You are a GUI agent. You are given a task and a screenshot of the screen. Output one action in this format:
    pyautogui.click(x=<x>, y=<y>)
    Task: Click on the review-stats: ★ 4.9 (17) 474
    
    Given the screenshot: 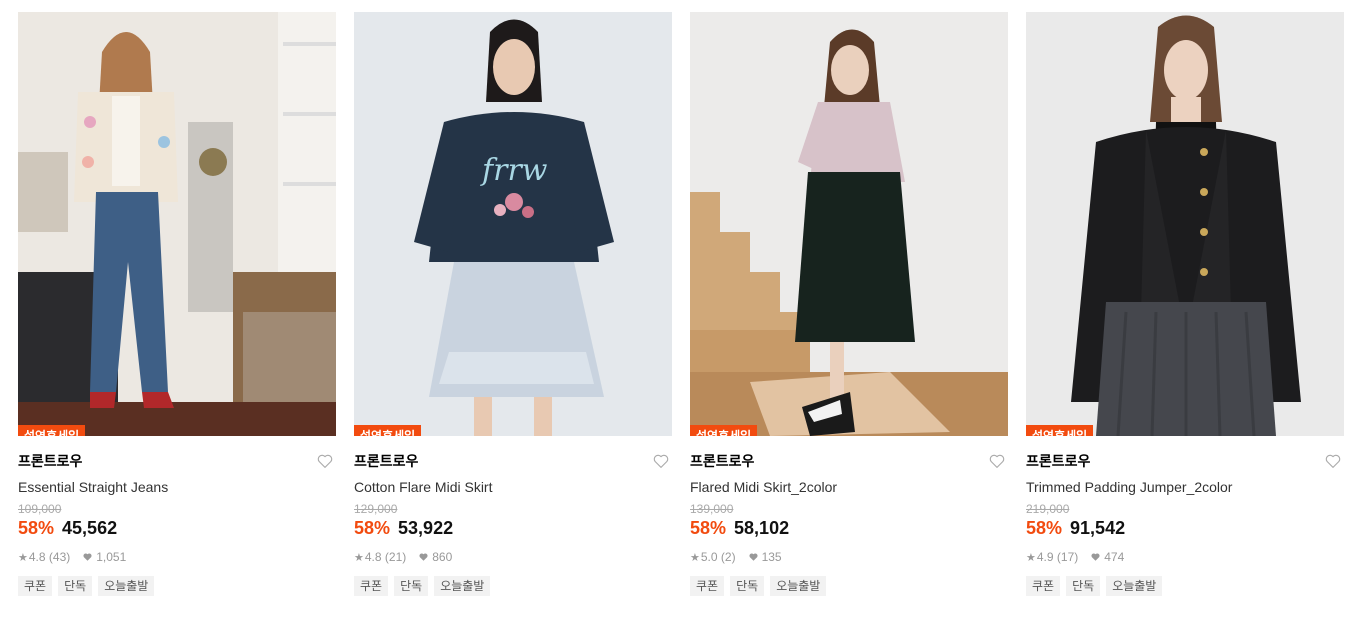 What is the action you would take?
    pyautogui.click(x=1185, y=557)
    